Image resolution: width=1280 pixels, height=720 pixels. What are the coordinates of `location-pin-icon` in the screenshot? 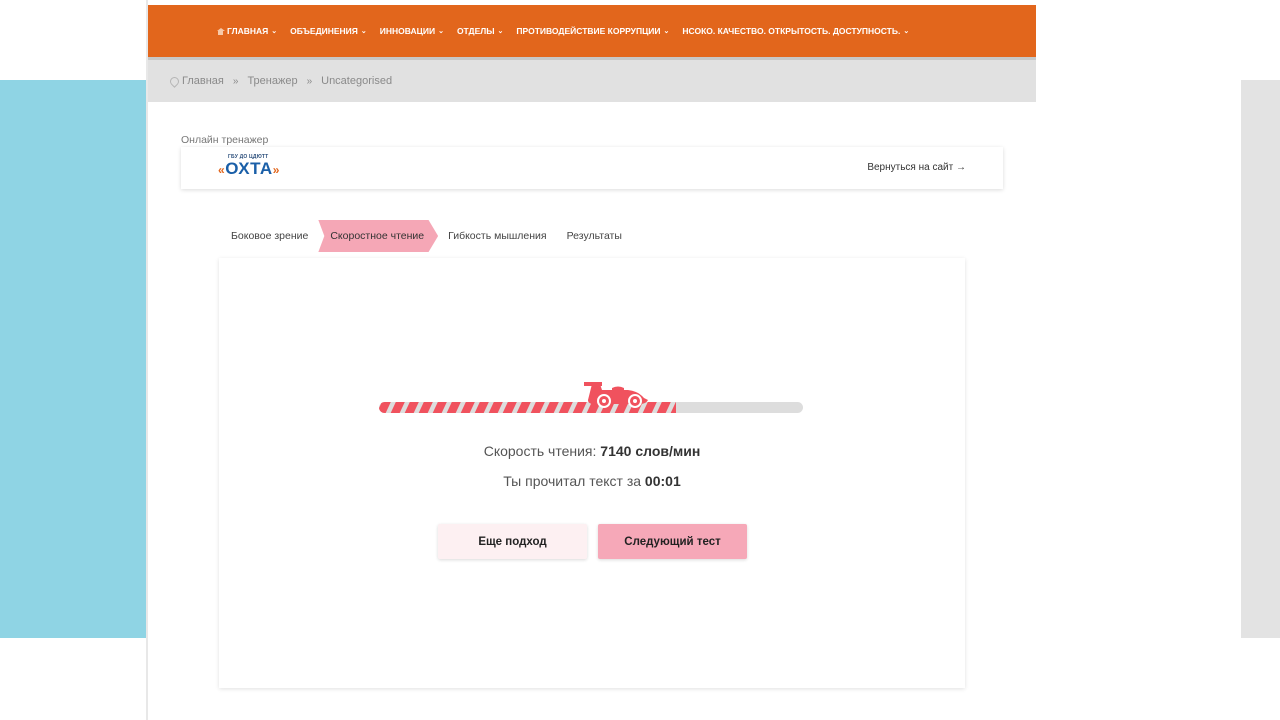 It's located at (173, 81).